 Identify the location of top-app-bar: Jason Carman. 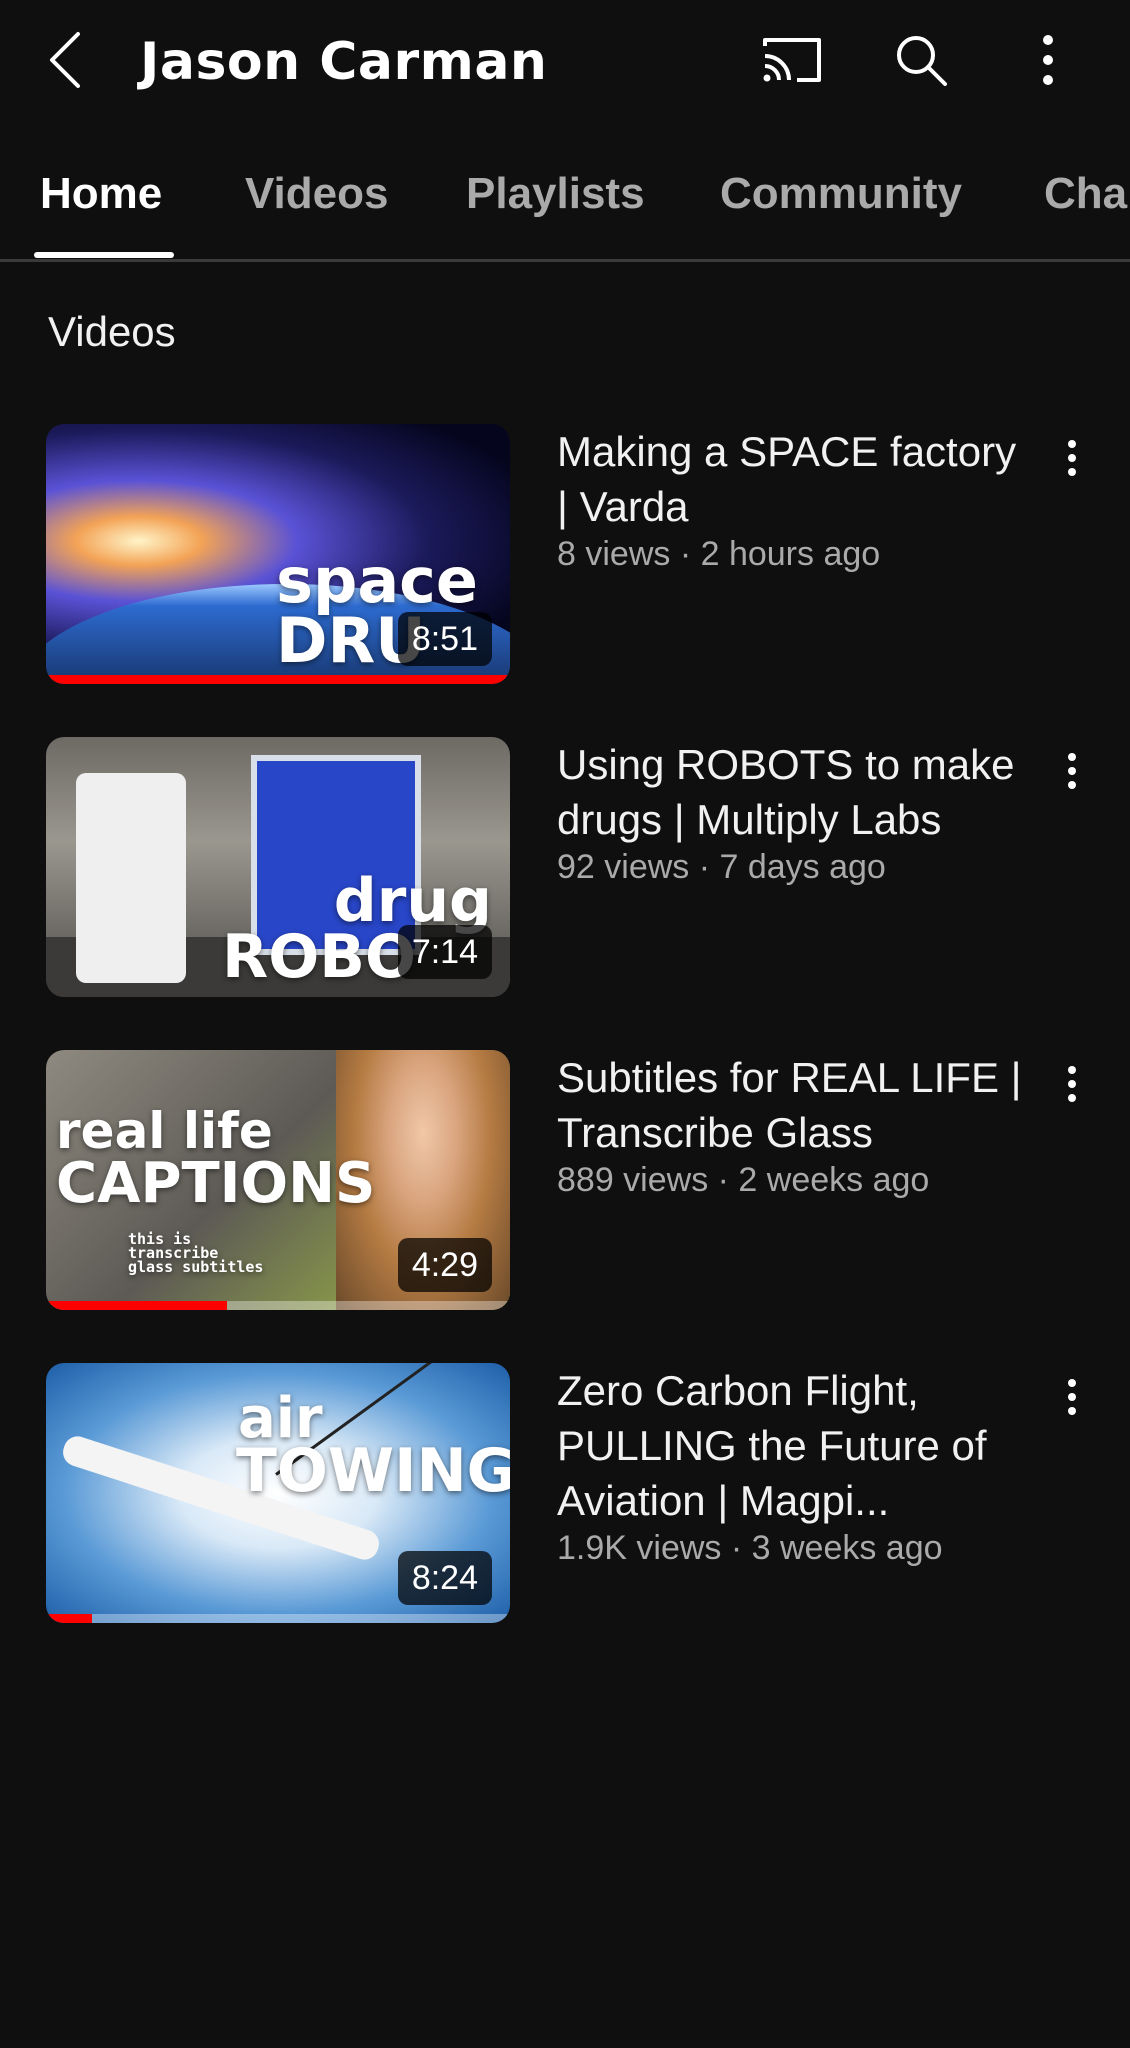
(565, 62).